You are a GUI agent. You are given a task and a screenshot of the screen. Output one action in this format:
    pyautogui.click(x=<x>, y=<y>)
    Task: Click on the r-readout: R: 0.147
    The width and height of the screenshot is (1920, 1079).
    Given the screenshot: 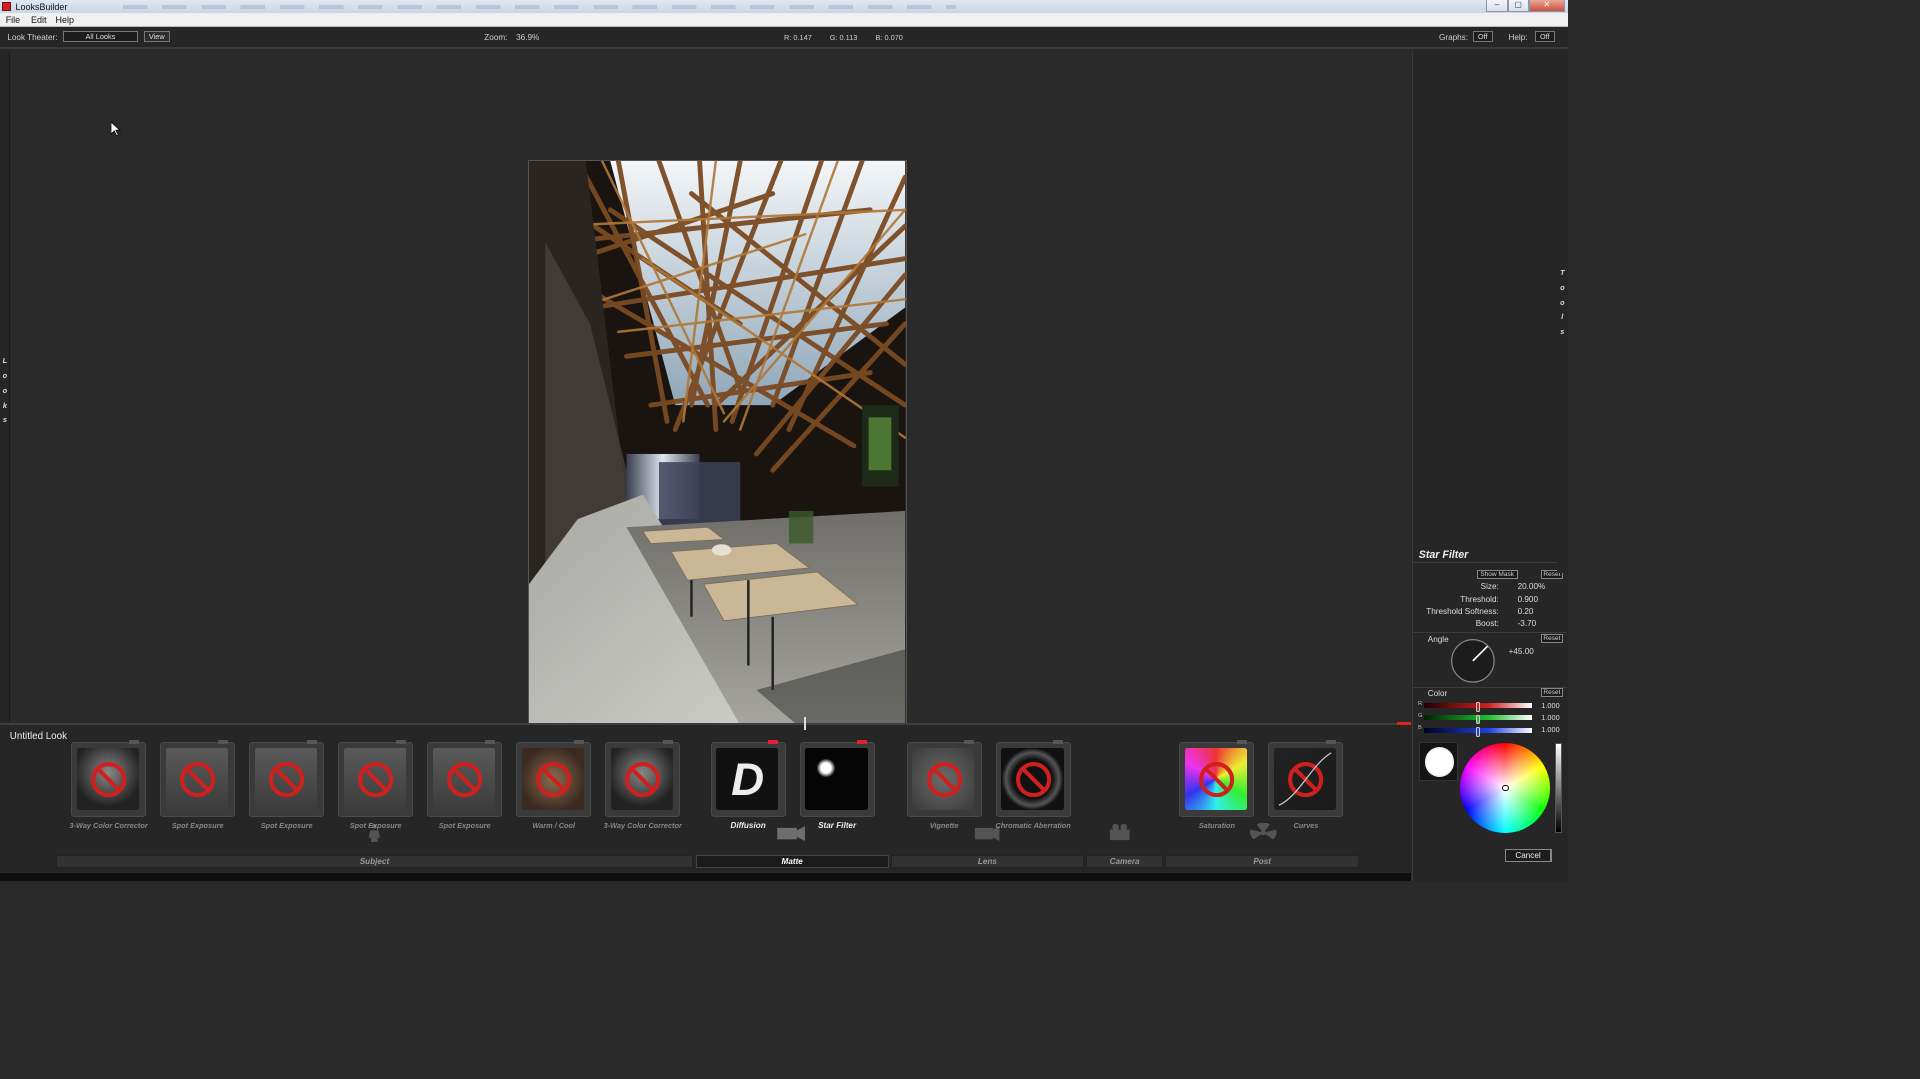 What is the action you would take?
    pyautogui.click(x=798, y=38)
    